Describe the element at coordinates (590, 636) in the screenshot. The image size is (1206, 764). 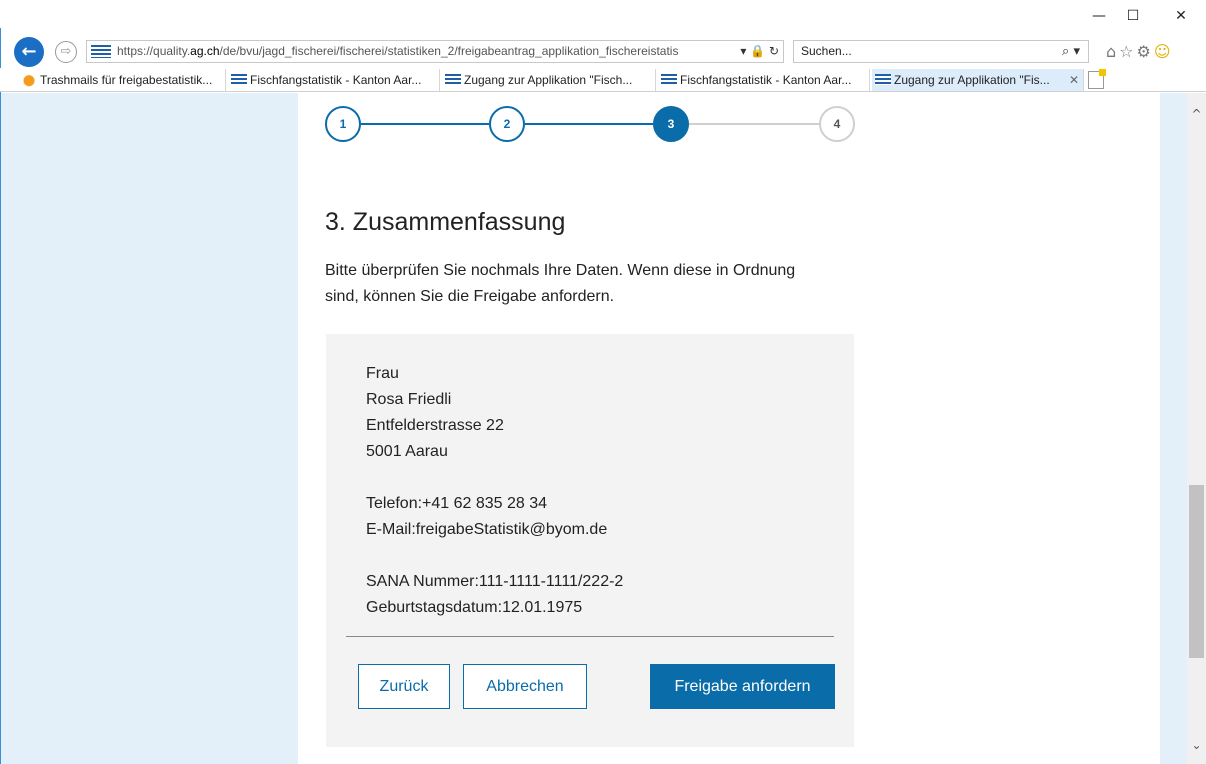
I see `divider` at that location.